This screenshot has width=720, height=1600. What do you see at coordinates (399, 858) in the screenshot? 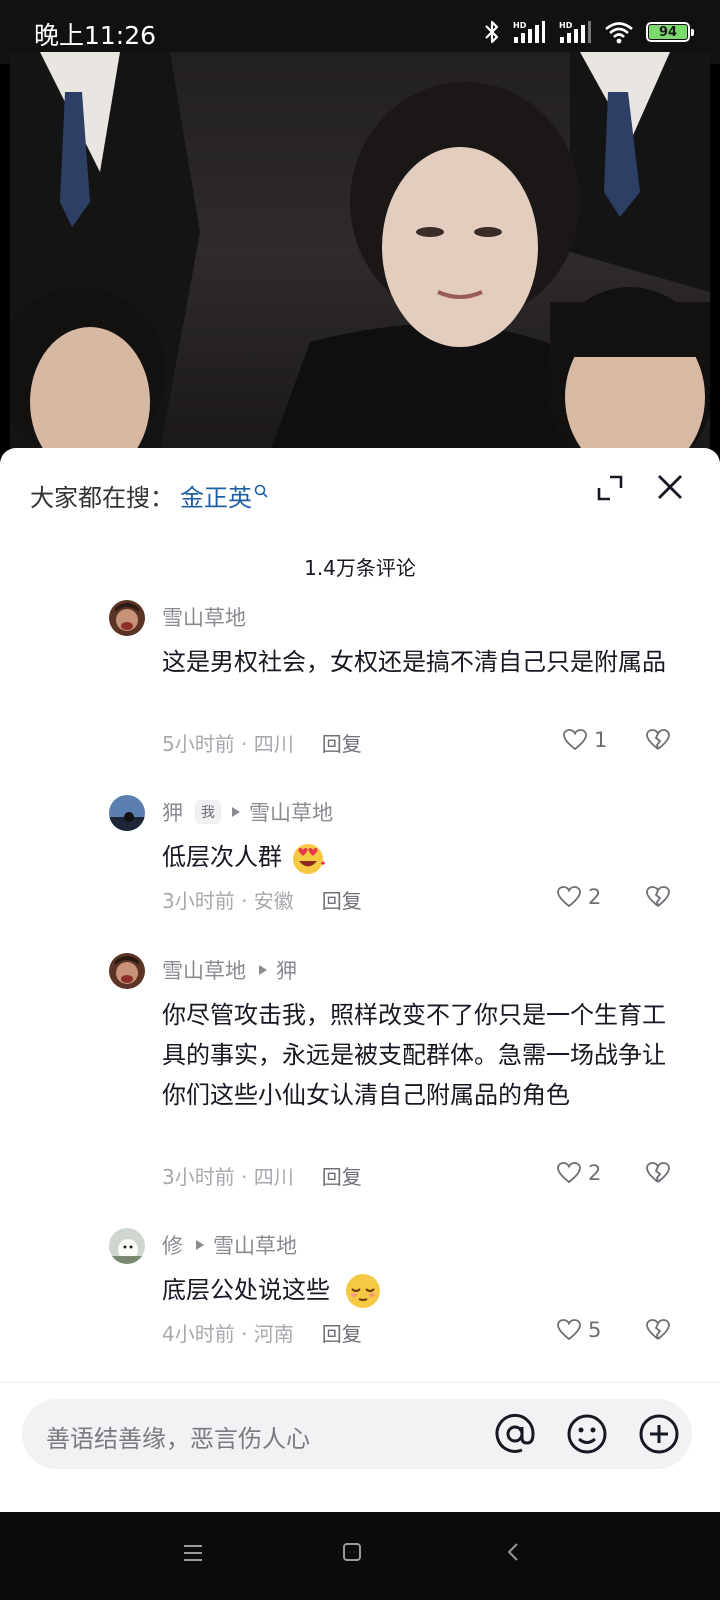
I see `comment-item: 狎 我 雪山草地 低层次人群 3小时前 · 安徽 回复 2` at bounding box center [399, 858].